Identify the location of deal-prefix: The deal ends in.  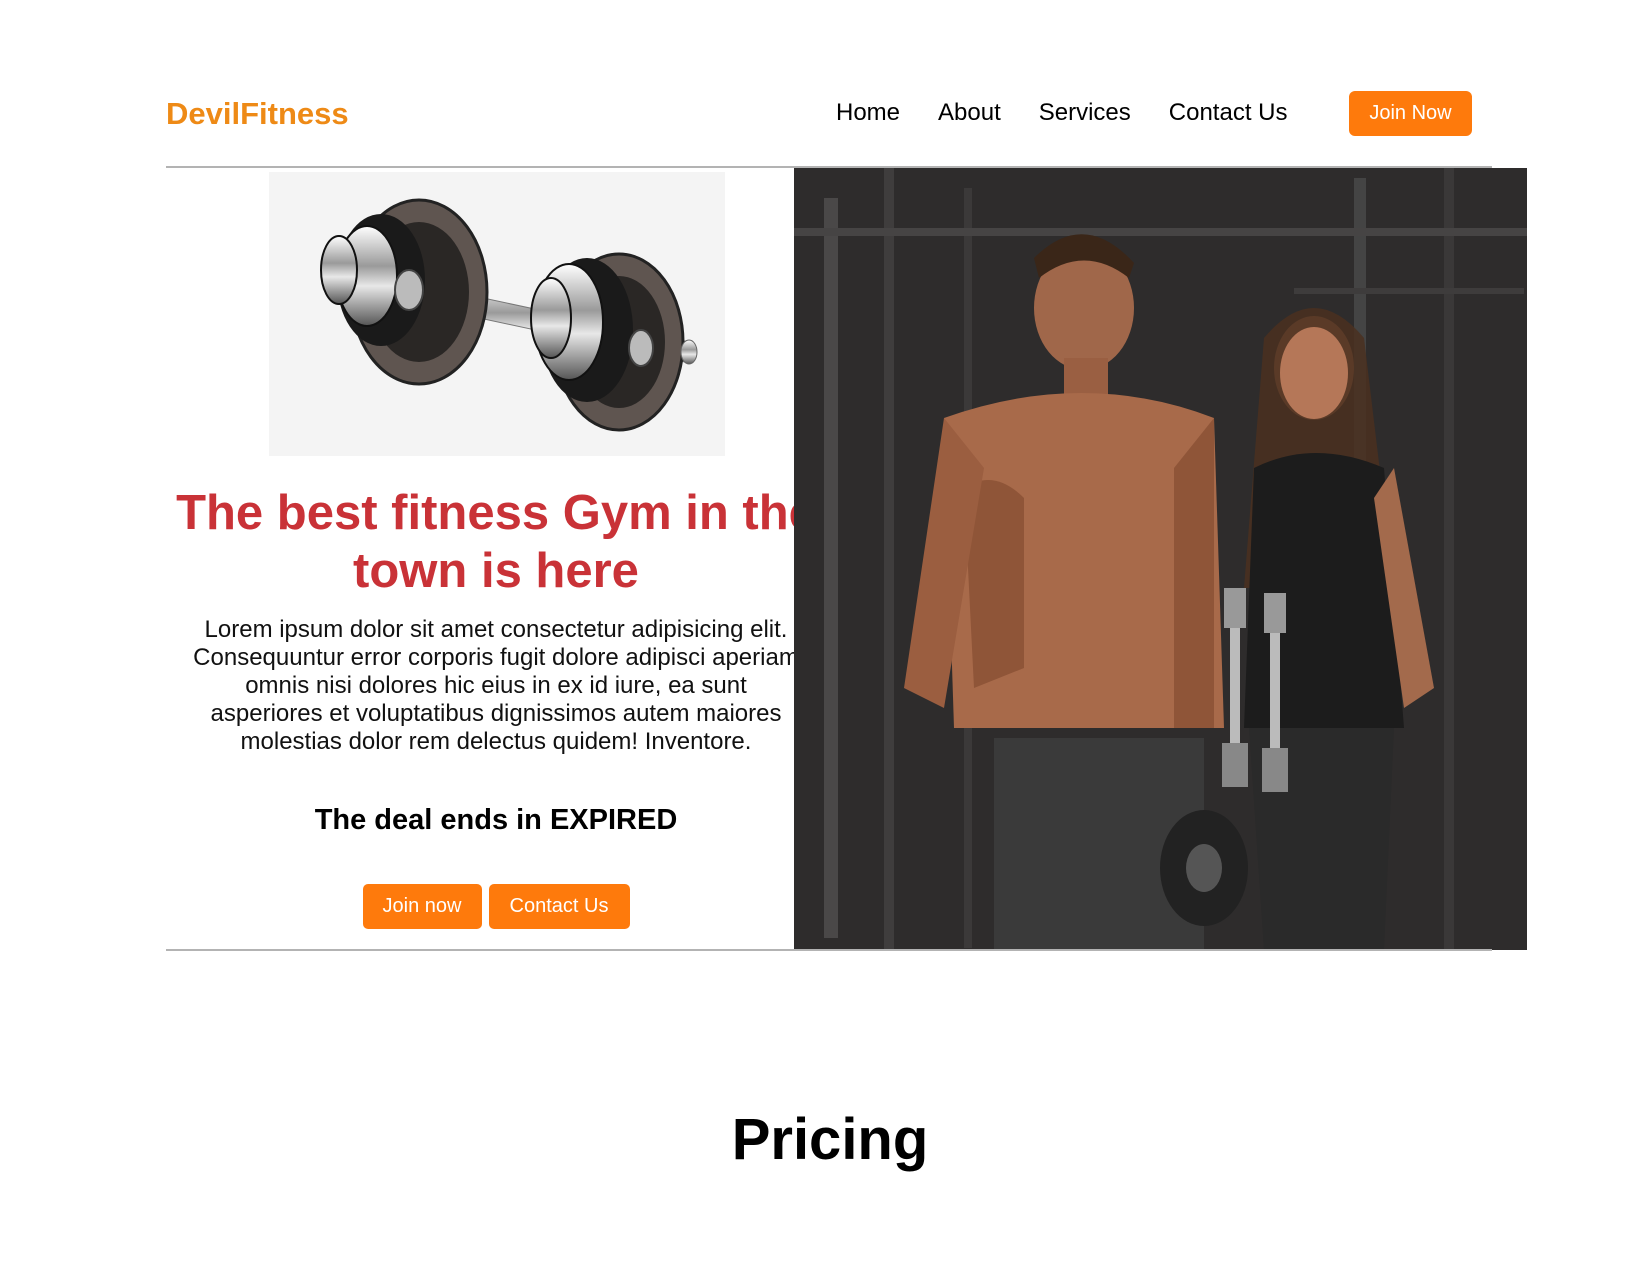
(428, 820).